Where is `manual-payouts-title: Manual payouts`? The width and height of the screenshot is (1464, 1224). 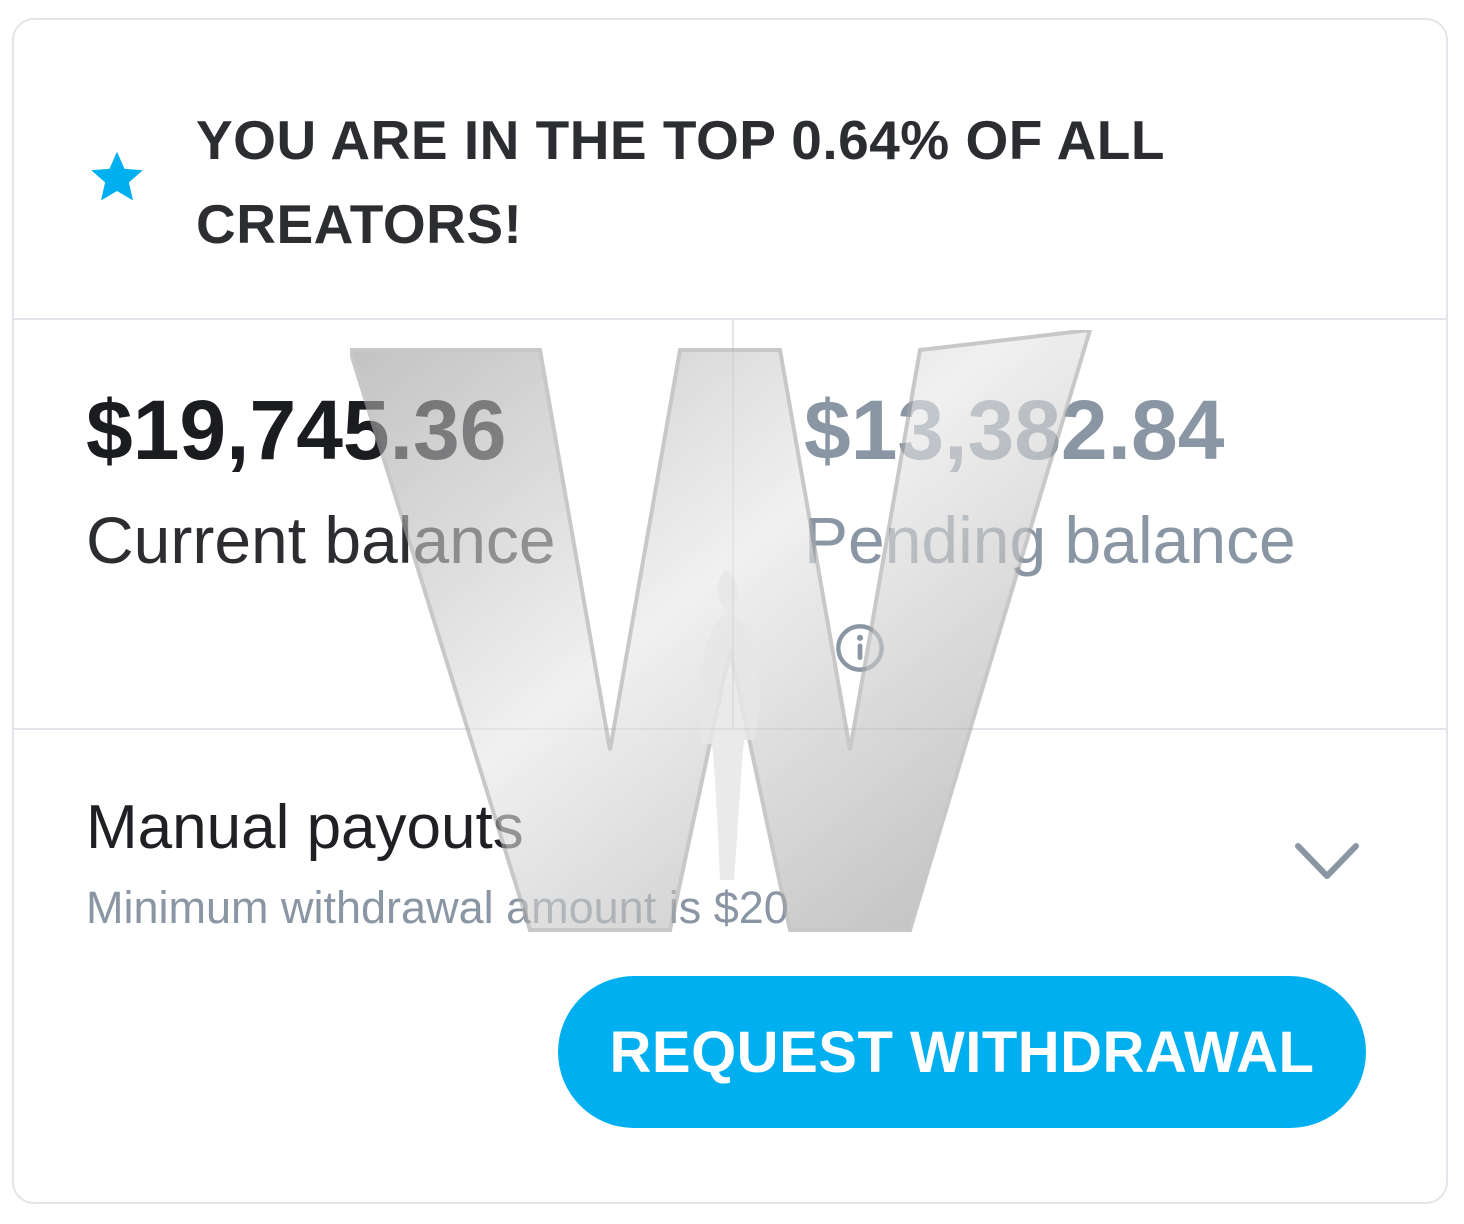
manual-payouts-title: Manual payouts is located at coordinates (305, 827).